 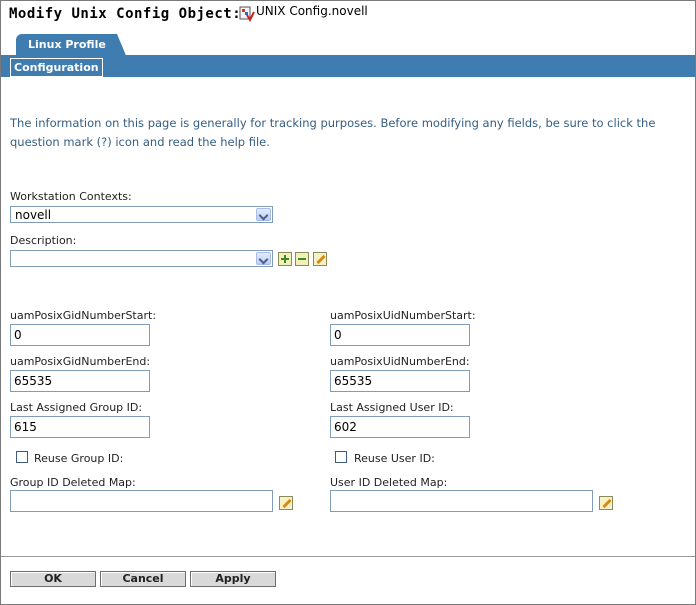 What do you see at coordinates (141, 501) in the screenshot?
I see `group-deleted-map-input` at bounding box center [141, 501].